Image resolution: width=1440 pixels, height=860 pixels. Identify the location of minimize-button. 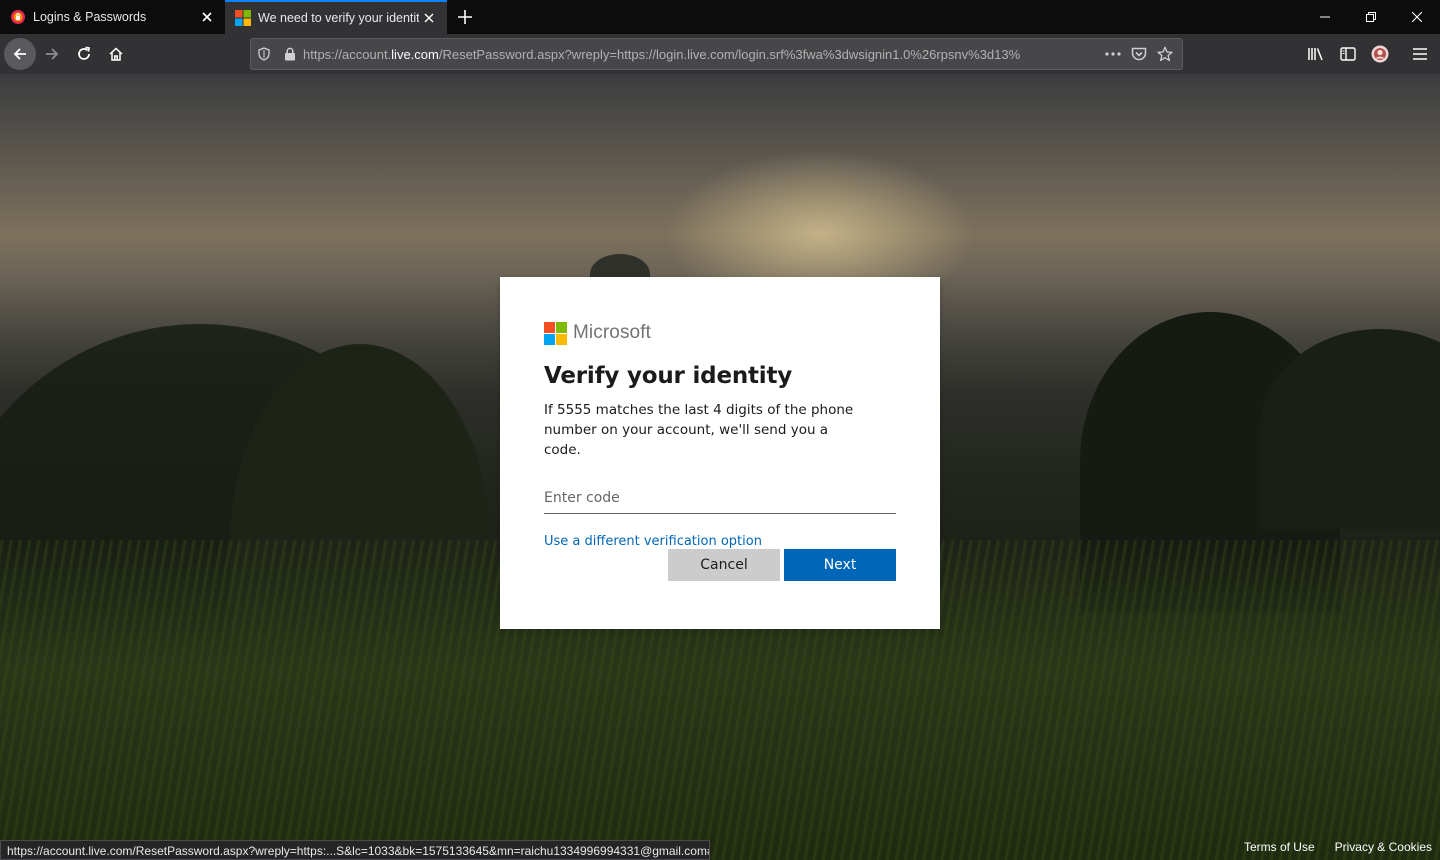
(1325, 17).